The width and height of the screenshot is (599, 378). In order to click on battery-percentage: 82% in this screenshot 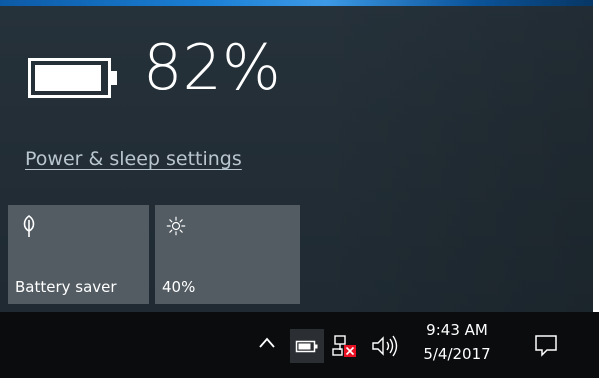, I will do `click(212, 67)`.